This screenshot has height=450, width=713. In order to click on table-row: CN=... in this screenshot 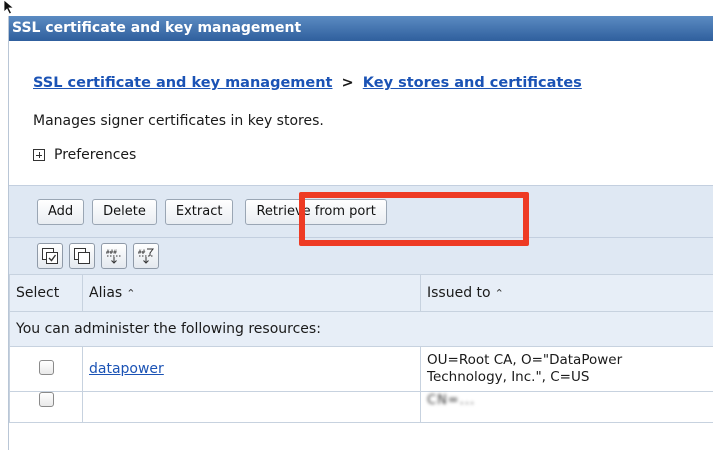, I will do `click(361, 407)`.